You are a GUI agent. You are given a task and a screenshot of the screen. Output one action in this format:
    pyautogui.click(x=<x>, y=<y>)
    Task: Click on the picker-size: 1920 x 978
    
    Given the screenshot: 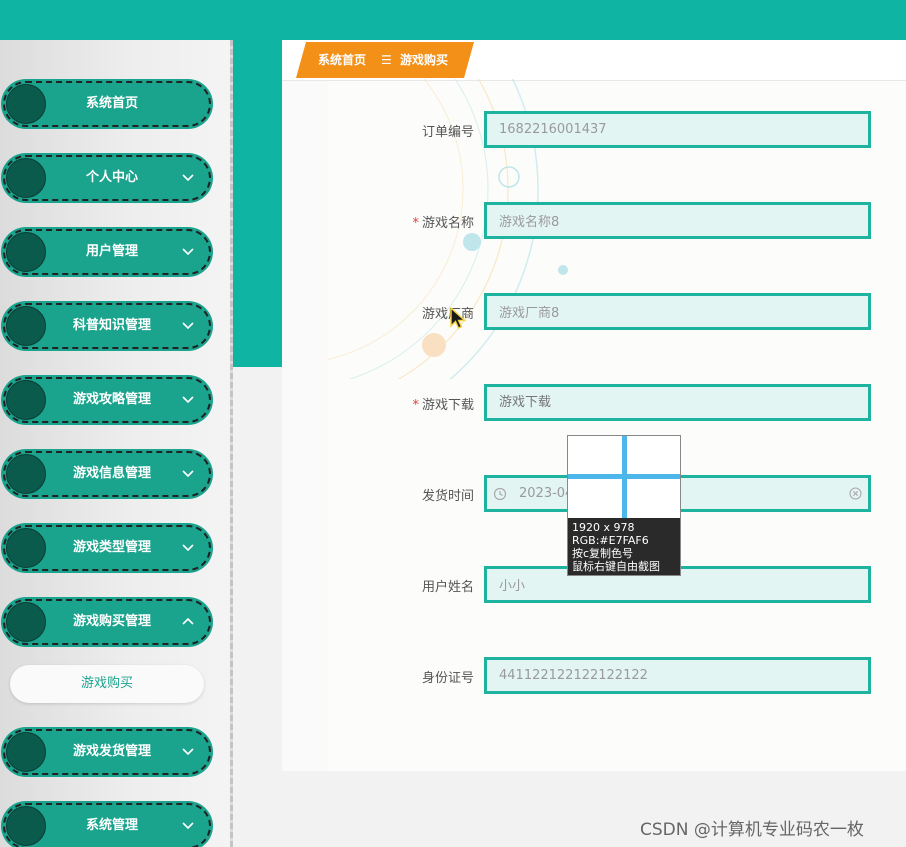 What is the action you would take?
    pyautogui.click(x=603, y=527)
    